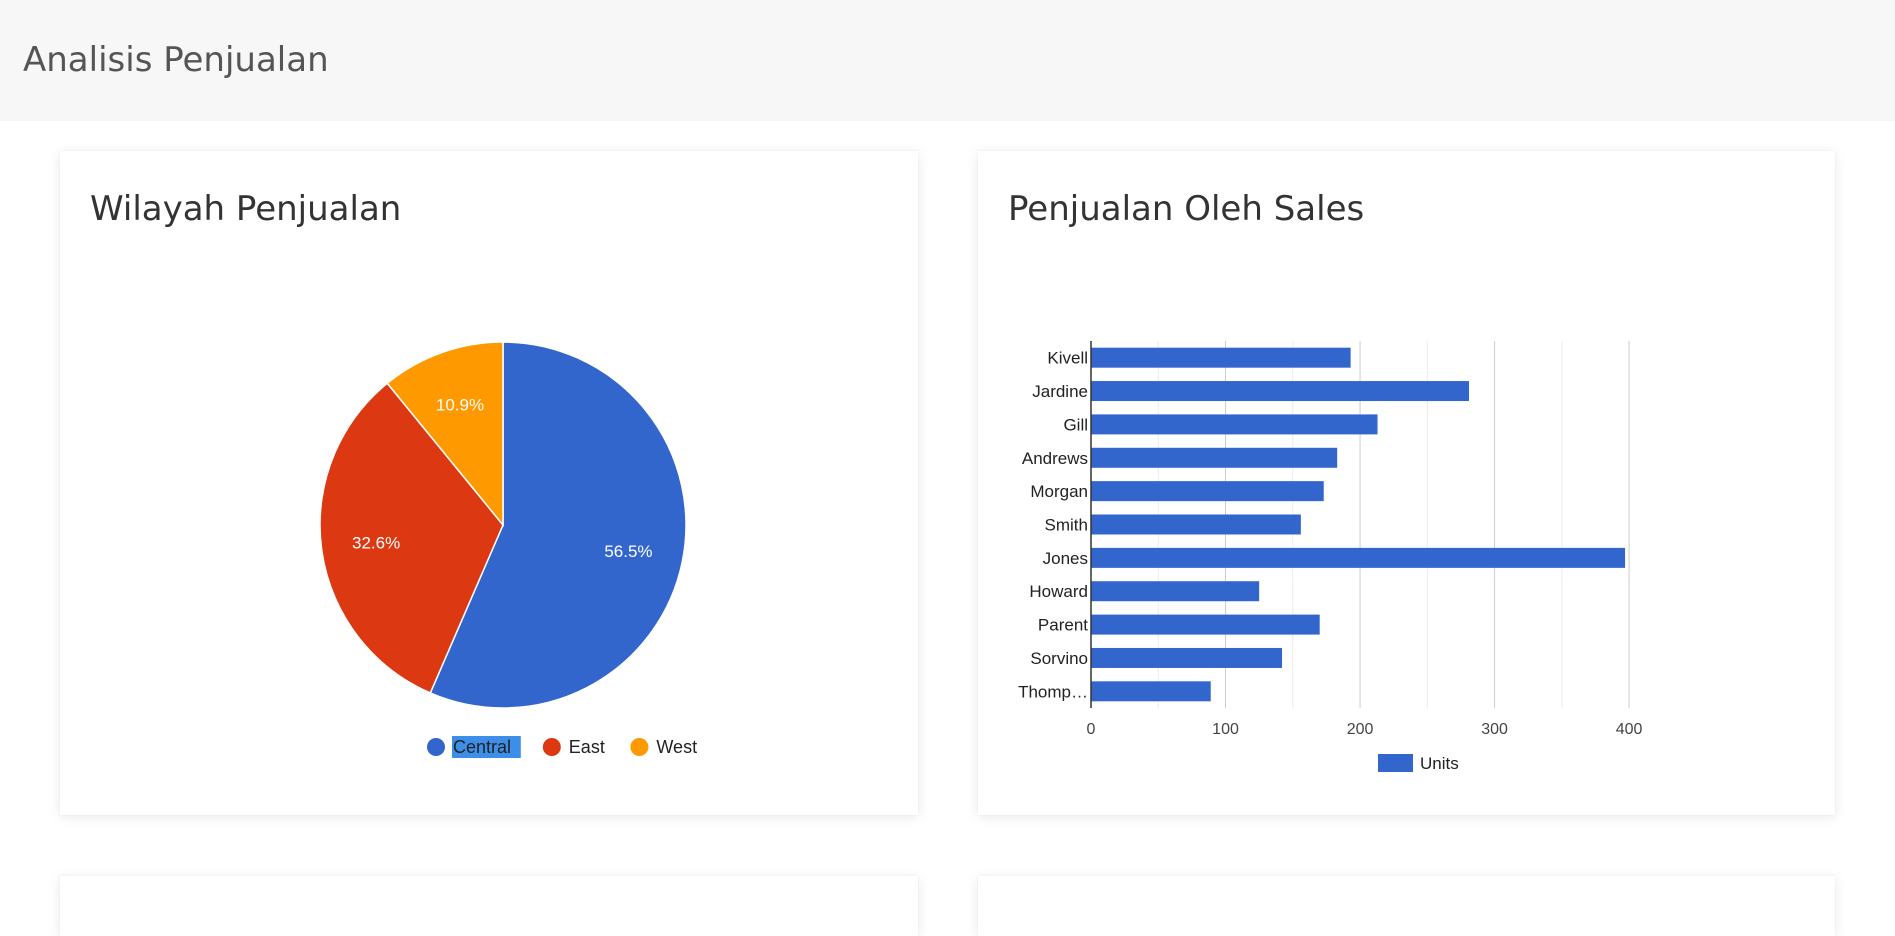 This screenshot has width=1895, height=936. Describe the element at coordinates (1059, 658) in the screenshot. I see `category-label: Sorvino` at that location.